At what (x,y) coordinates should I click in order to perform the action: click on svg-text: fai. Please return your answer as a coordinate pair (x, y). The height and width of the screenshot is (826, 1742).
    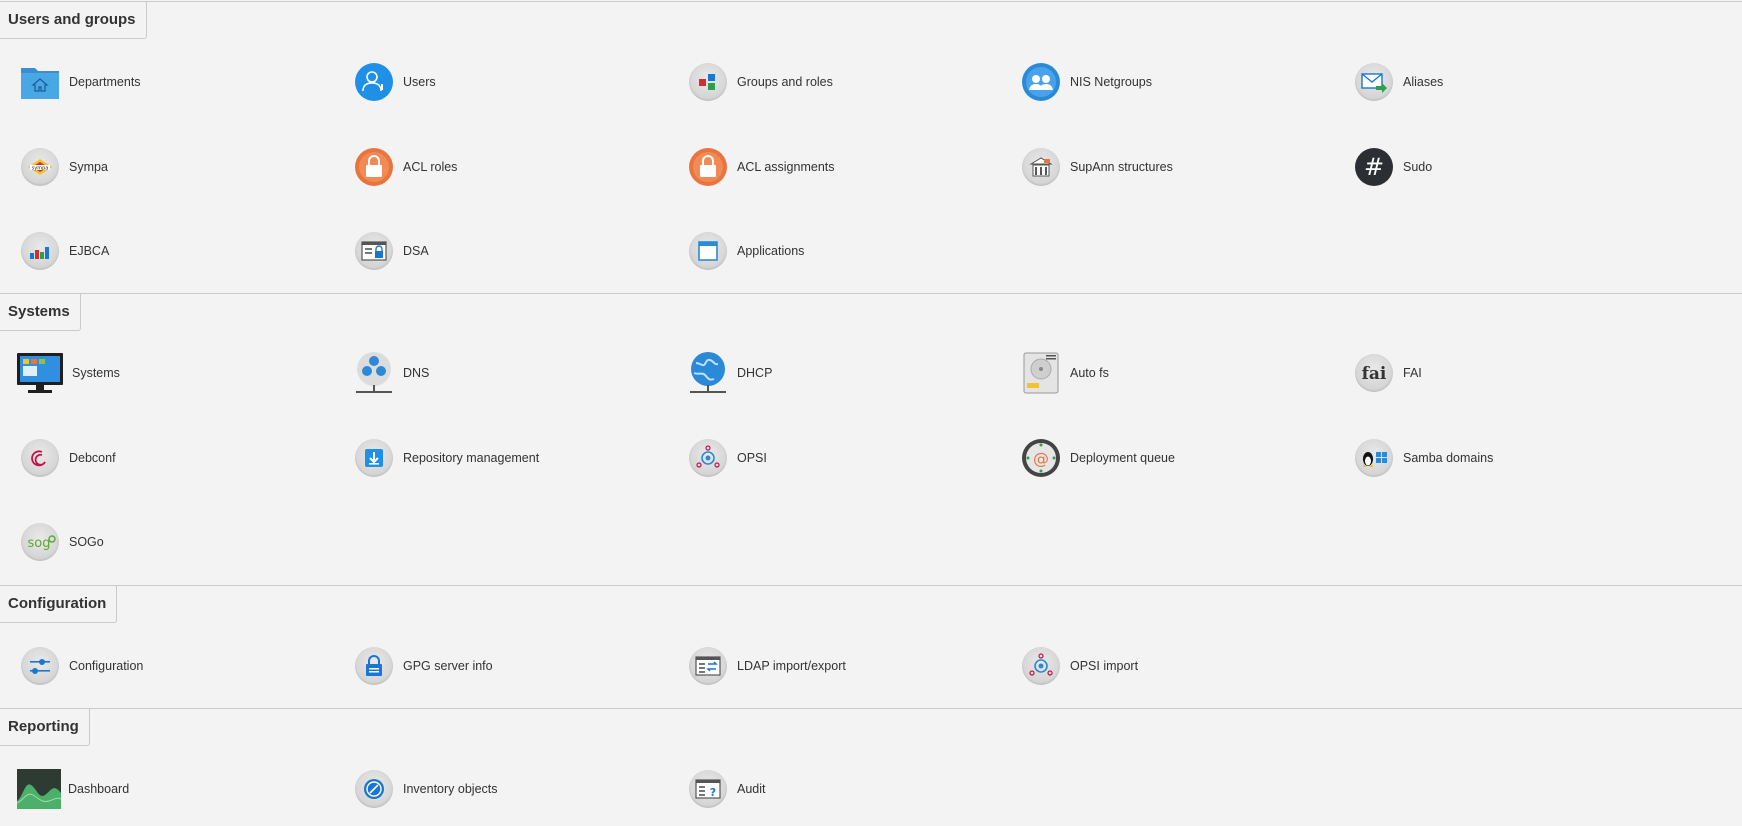
    Looking at the image, I should click on (1374, 374).